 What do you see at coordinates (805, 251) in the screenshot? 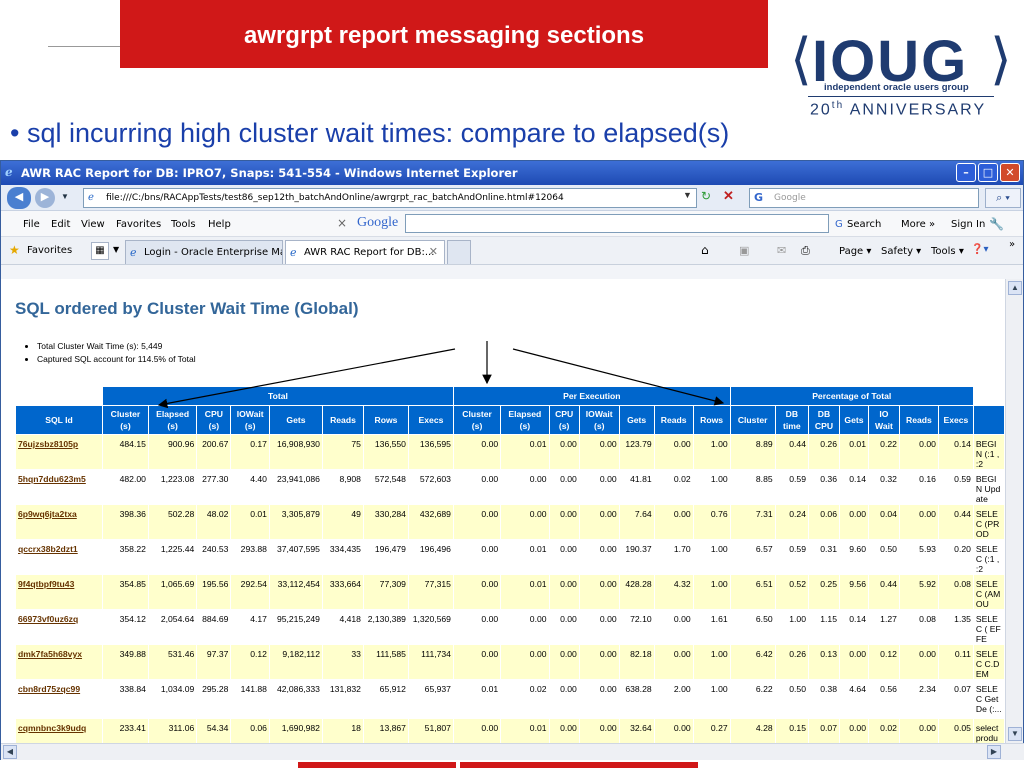
I see `print-icon: ⎙` at bounding box center [805, 251].